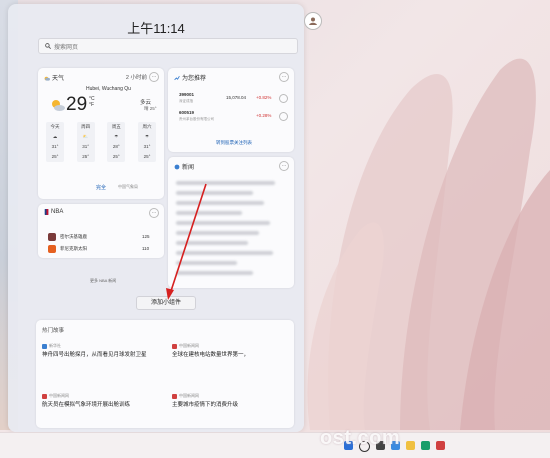 This screenshot has height=458, width=550. I want to click on watermark: ost.com, so click(360, 438).